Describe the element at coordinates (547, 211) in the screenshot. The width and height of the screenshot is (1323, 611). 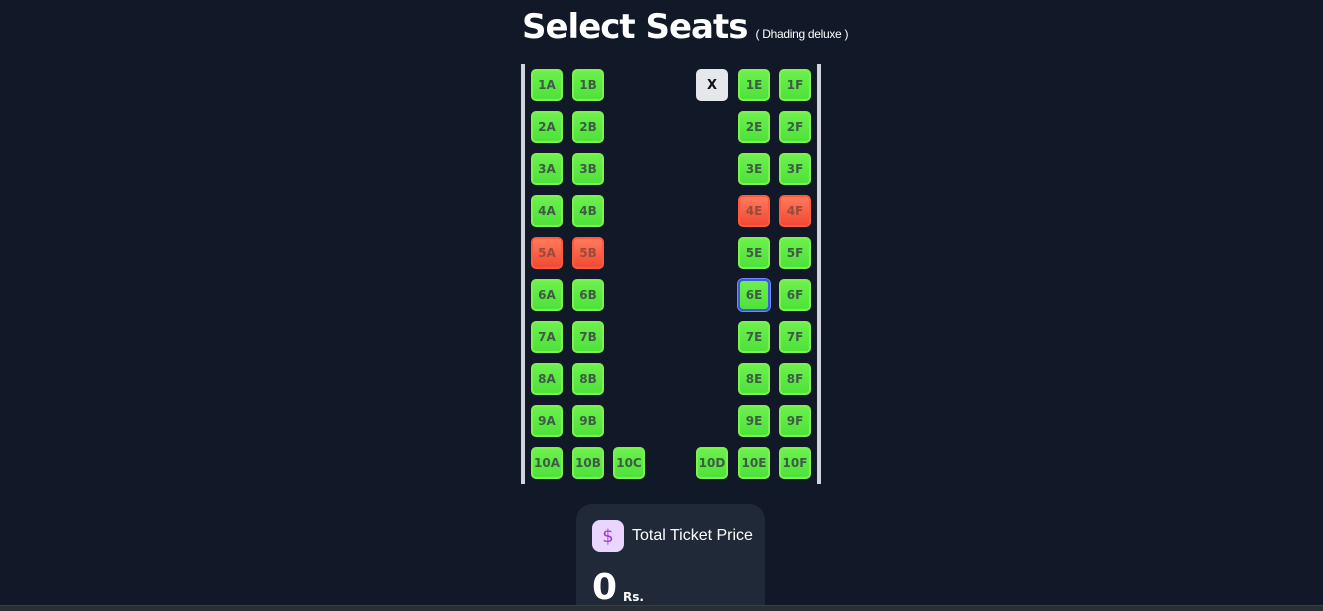
I see `seat-4a: 4A` at that location.